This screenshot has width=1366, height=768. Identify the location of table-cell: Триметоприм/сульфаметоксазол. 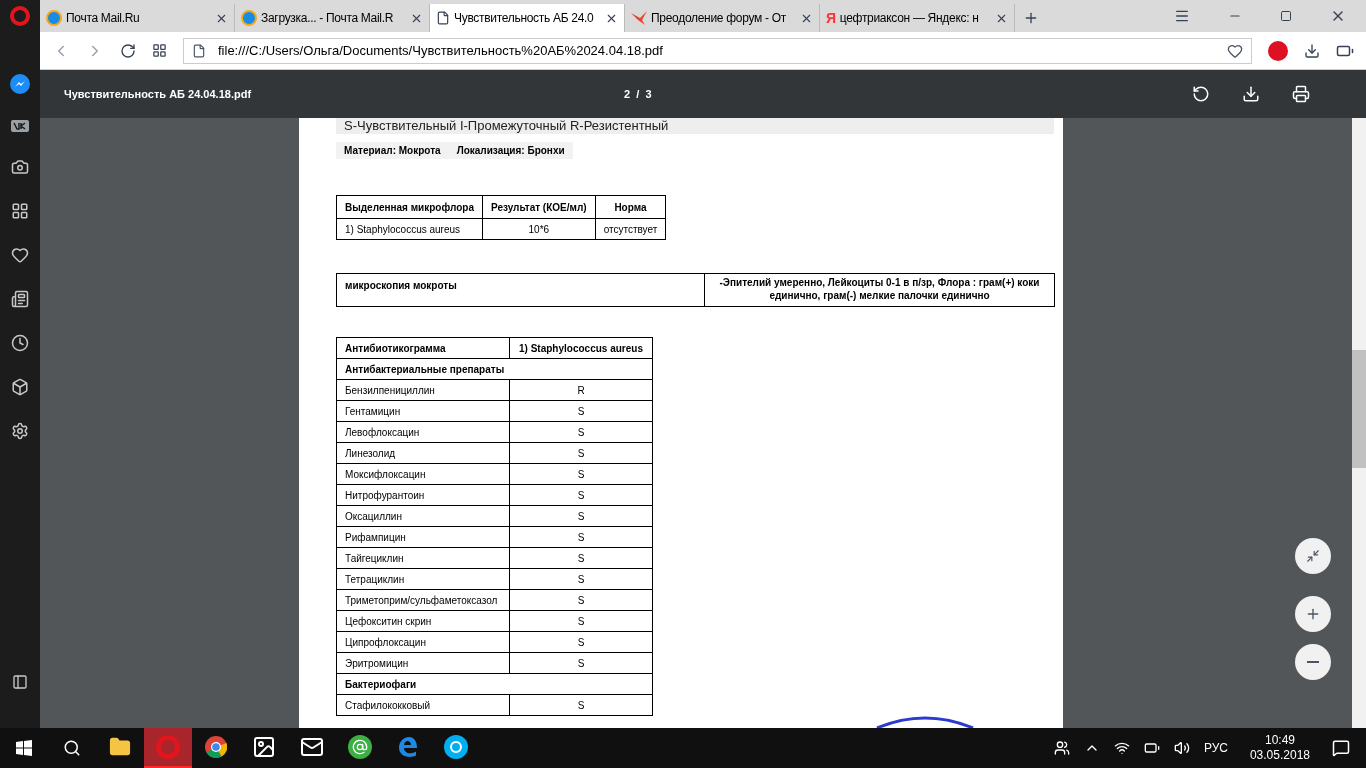
(423, 600).